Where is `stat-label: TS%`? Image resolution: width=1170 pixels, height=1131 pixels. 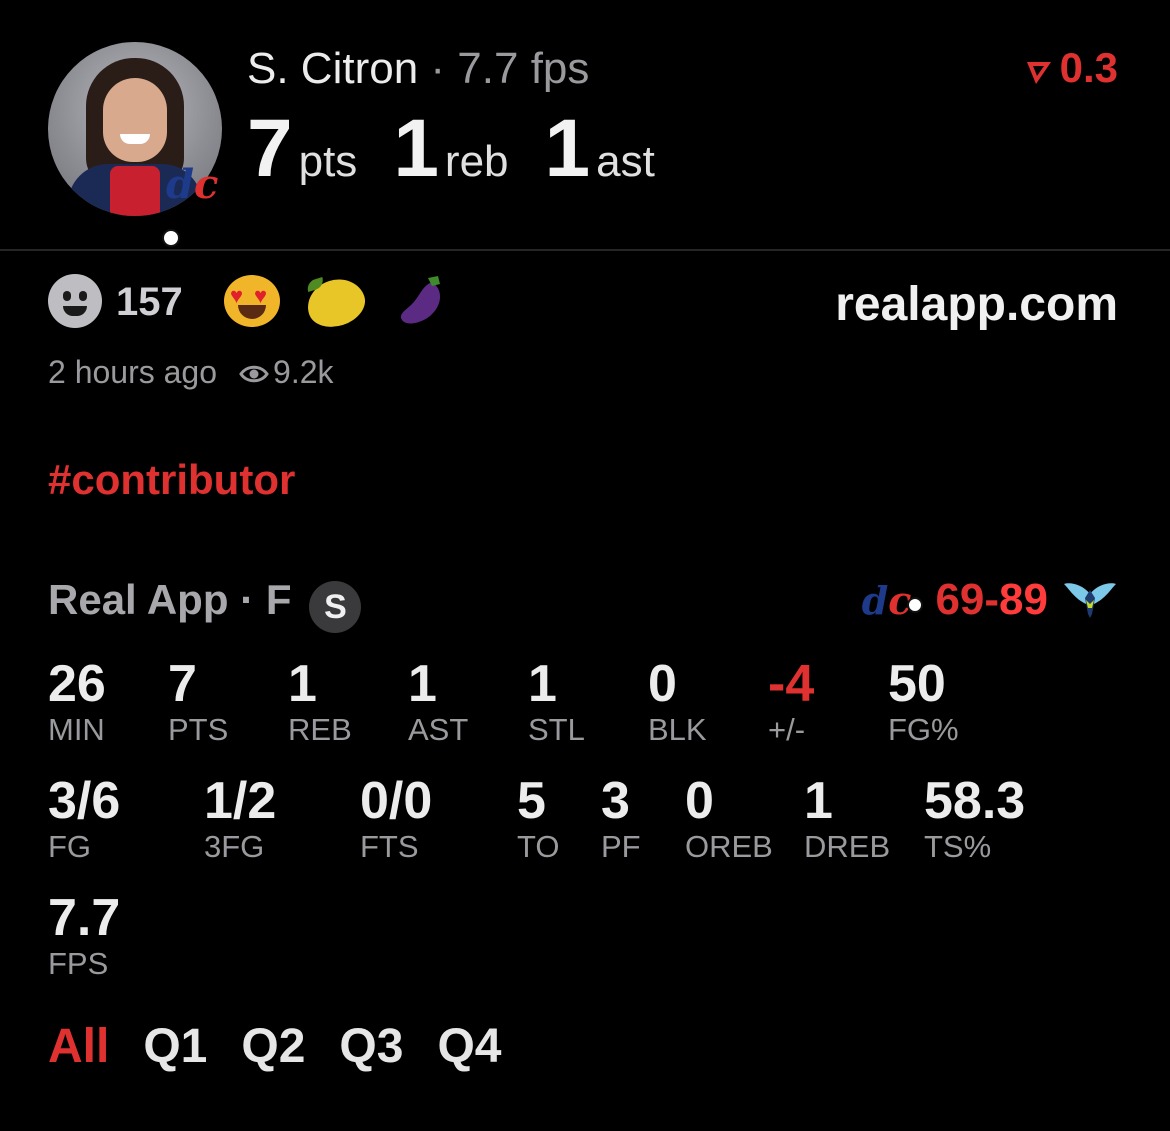 stat-label: TS% is located at coordinates (958, 846).